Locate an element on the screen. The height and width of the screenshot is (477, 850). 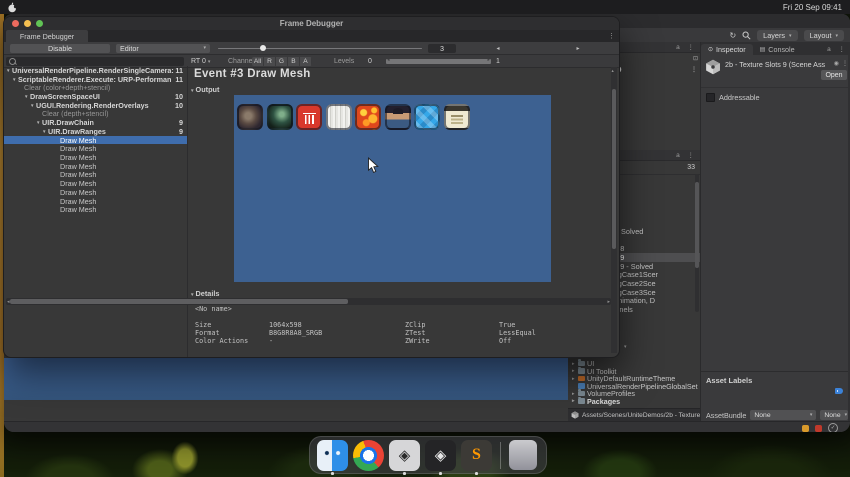
search-icon is located at coordinates (746, 35).